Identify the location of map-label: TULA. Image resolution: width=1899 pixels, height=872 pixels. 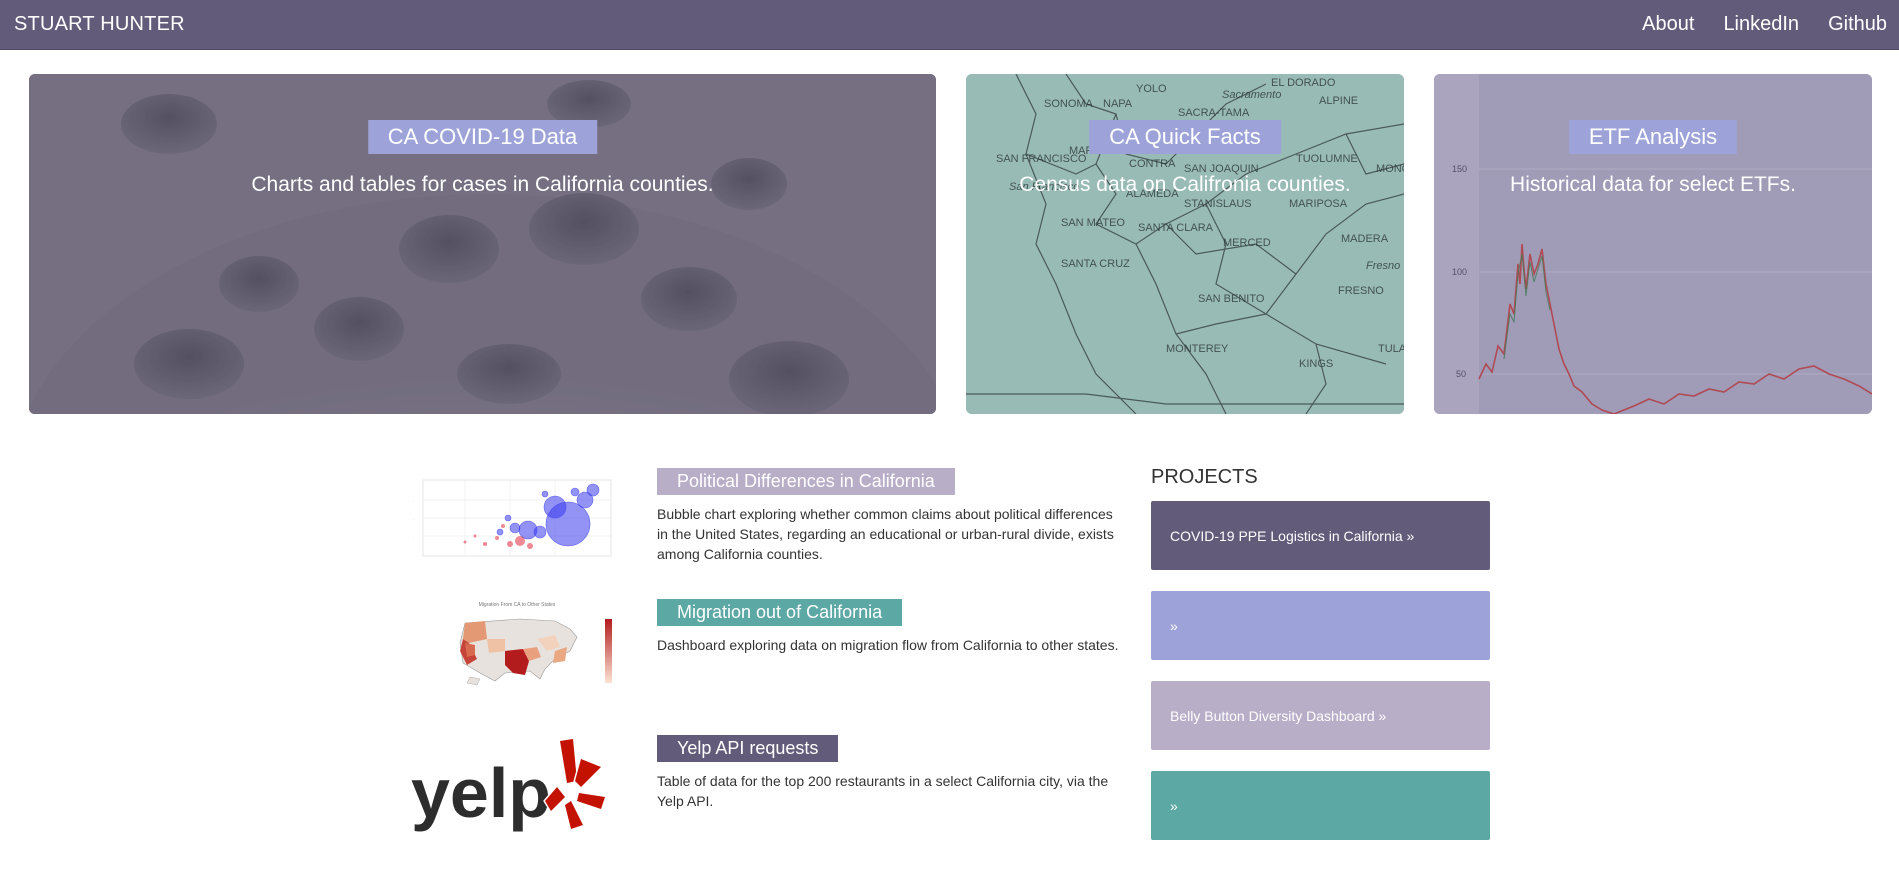
(1391, 349).